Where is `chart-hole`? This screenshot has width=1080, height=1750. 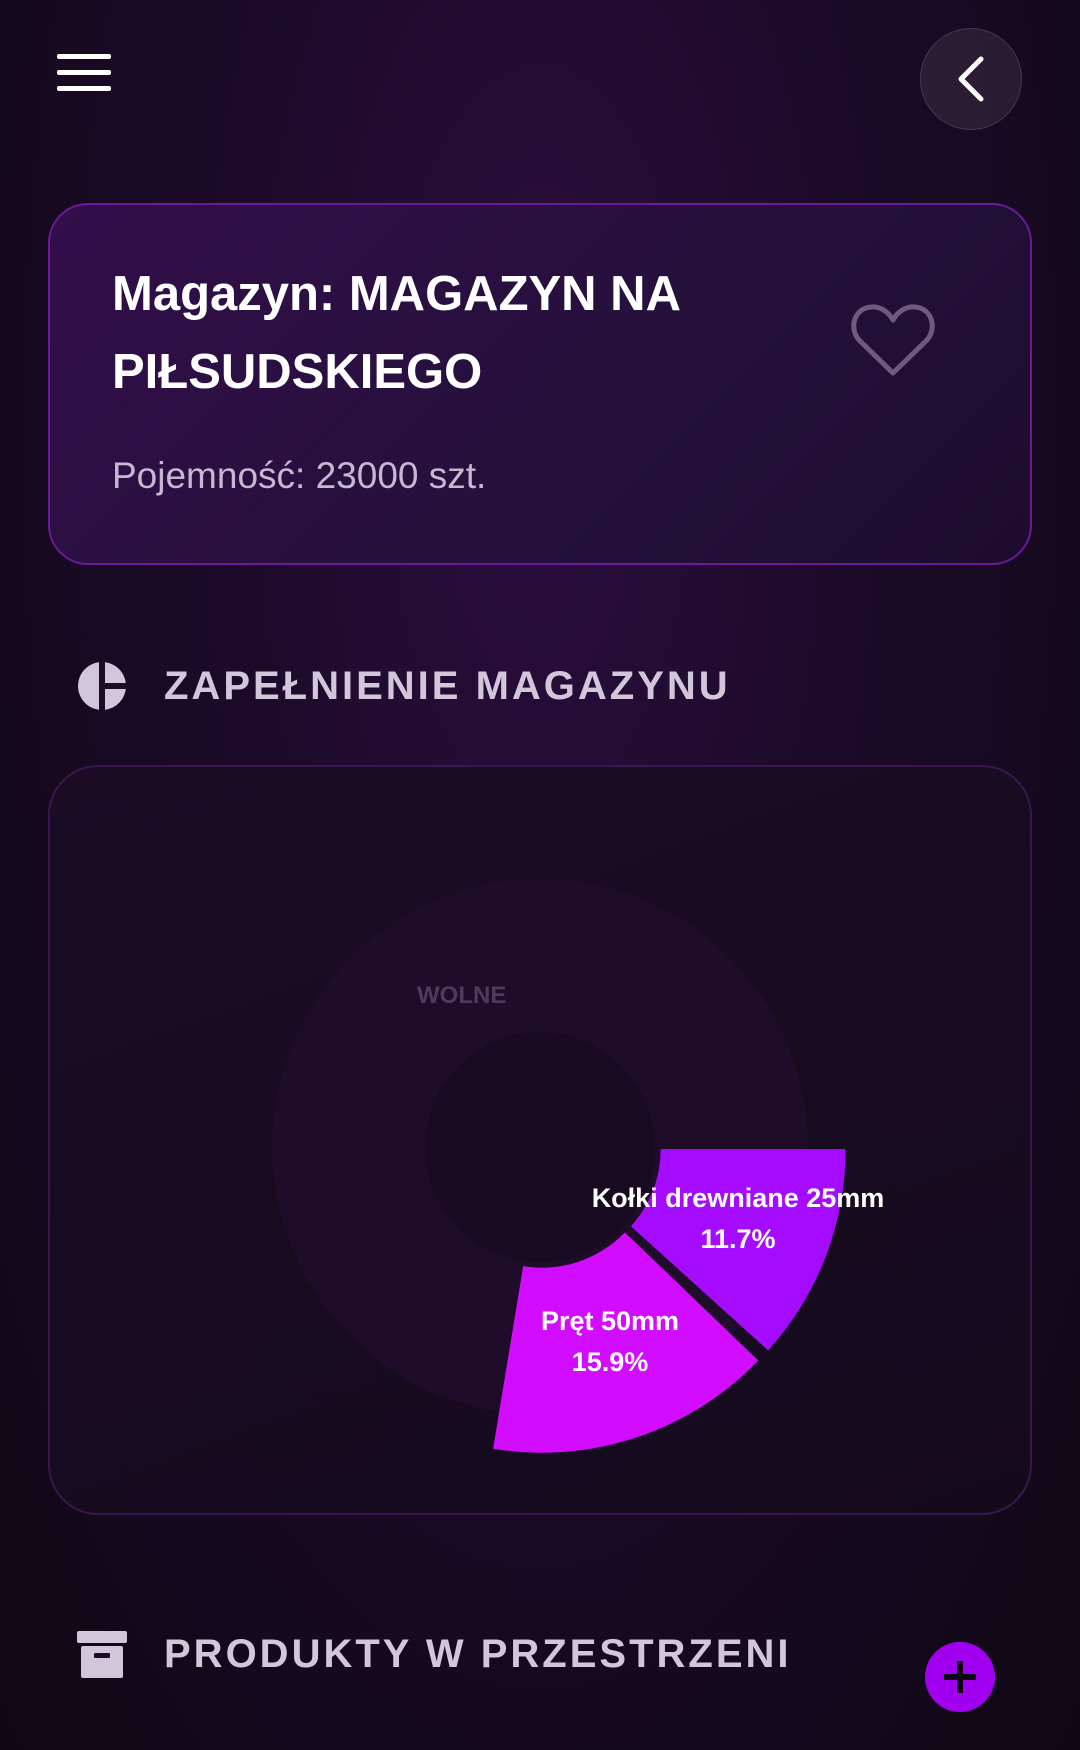
chart-hole is located at coordinates (540, 1147).